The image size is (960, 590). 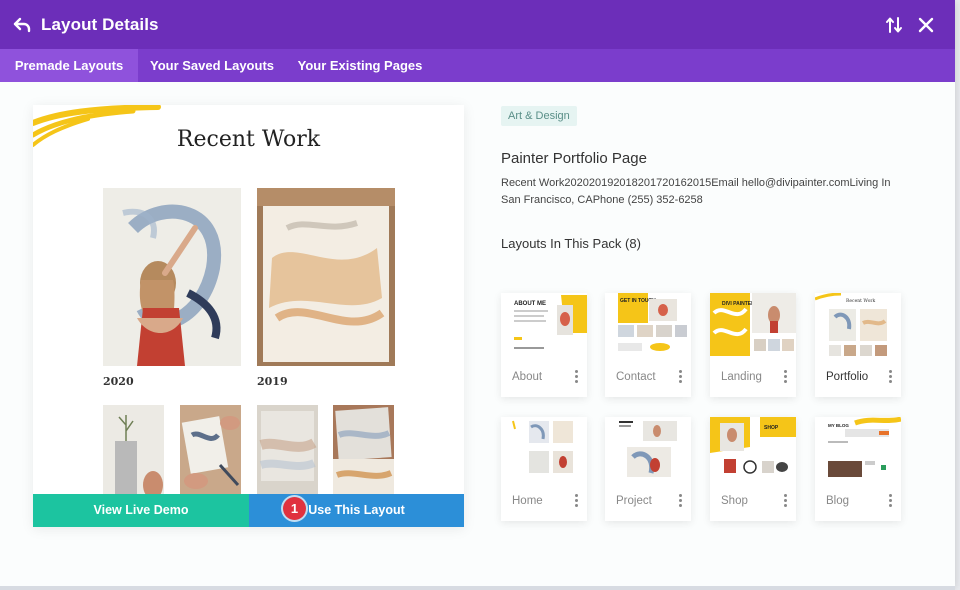 I want to click on category-badge: Art & Design, so click(x=539, y=116).